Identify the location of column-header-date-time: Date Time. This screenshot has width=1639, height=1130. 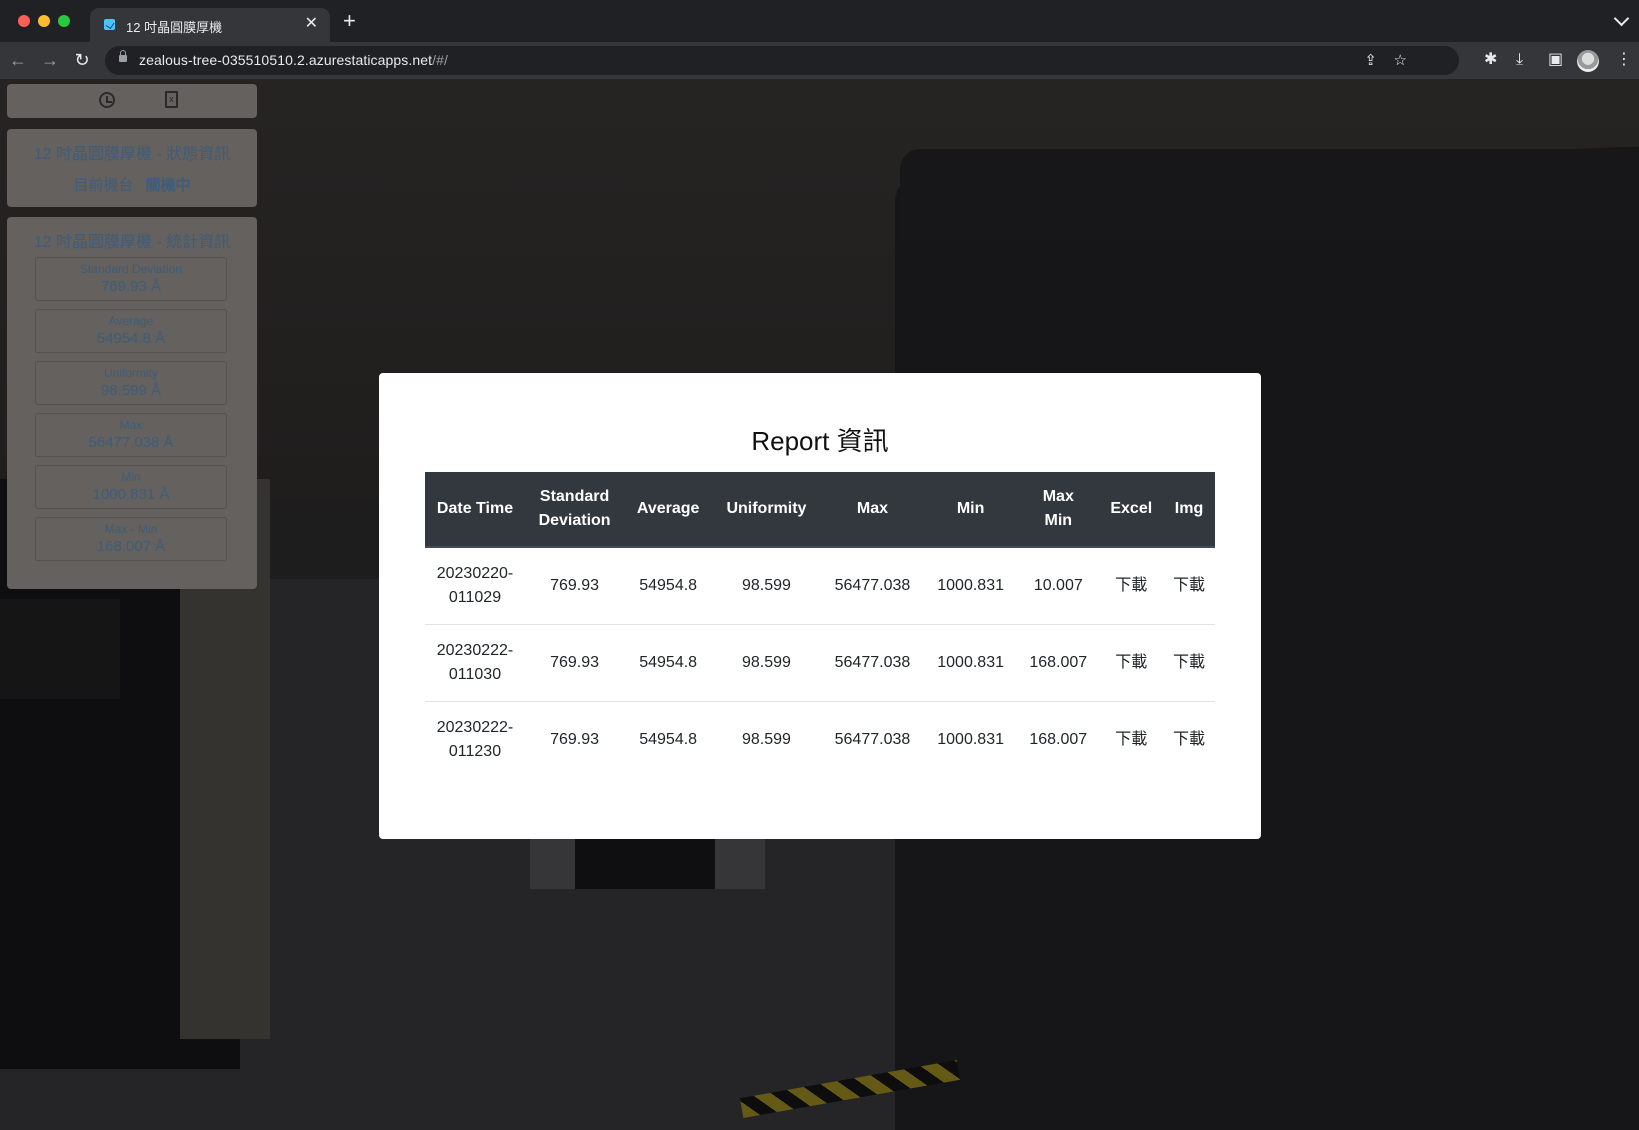
(475, 510).